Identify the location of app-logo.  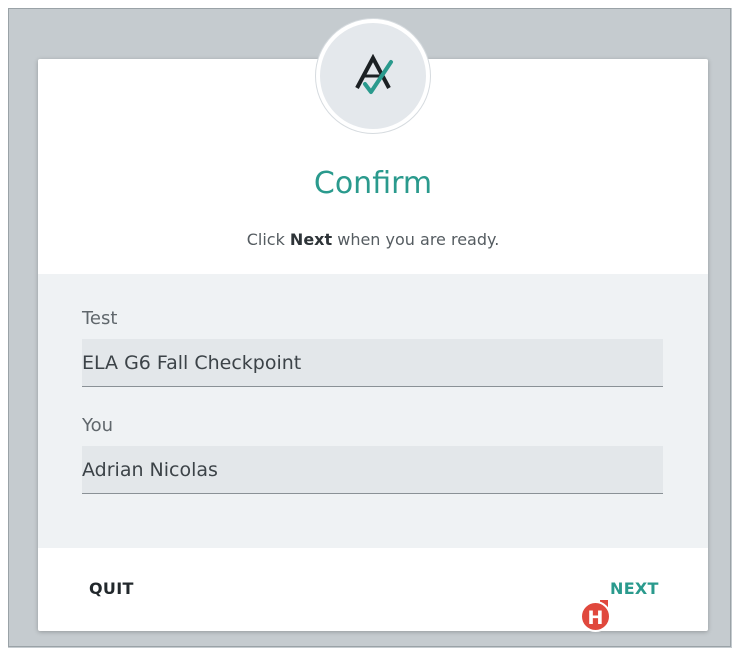
(373, 76).